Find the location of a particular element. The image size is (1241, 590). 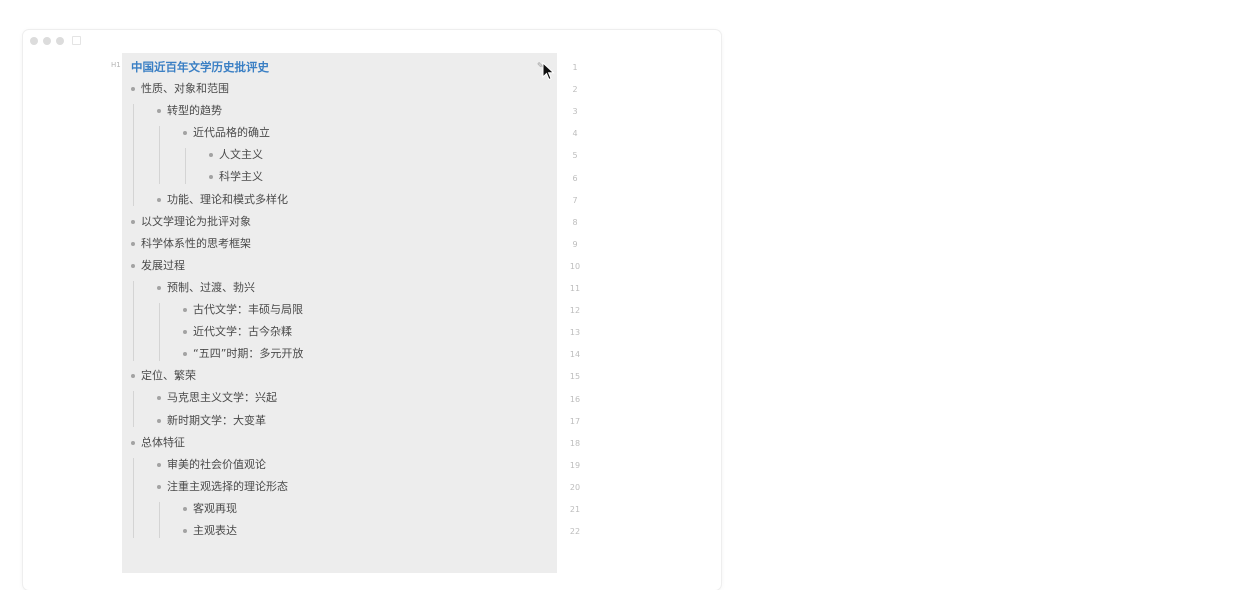

document-title: 中国近百年文学历史批评史 is located at coordinates (200, 67).